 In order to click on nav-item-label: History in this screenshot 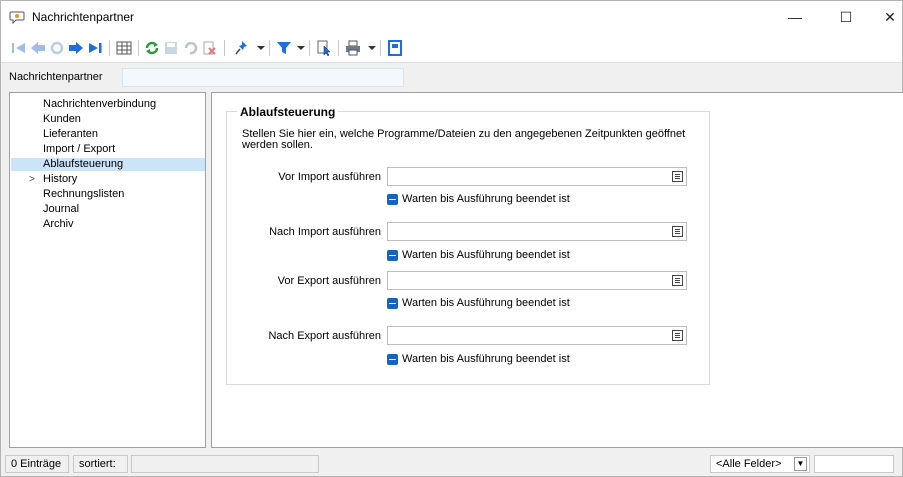, I will do `click(60, 179)`.